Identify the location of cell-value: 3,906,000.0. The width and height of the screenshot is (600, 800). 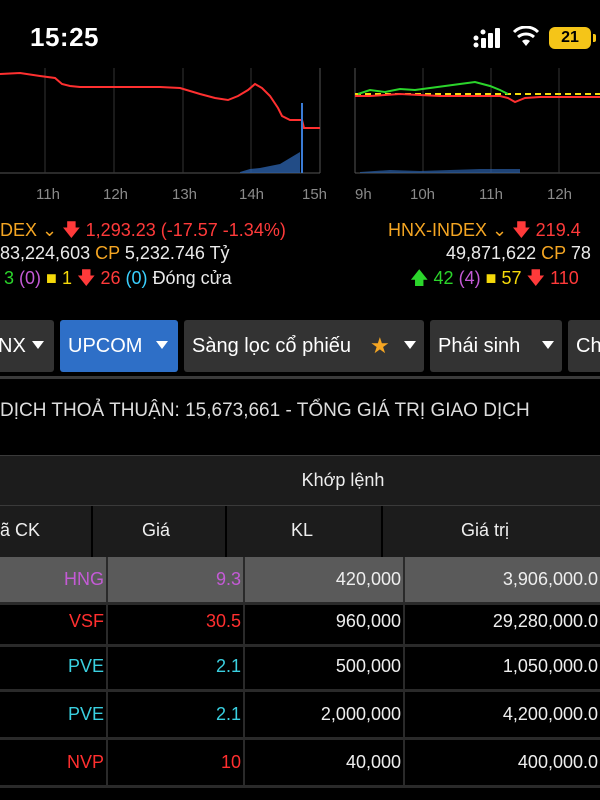
(550, 579).